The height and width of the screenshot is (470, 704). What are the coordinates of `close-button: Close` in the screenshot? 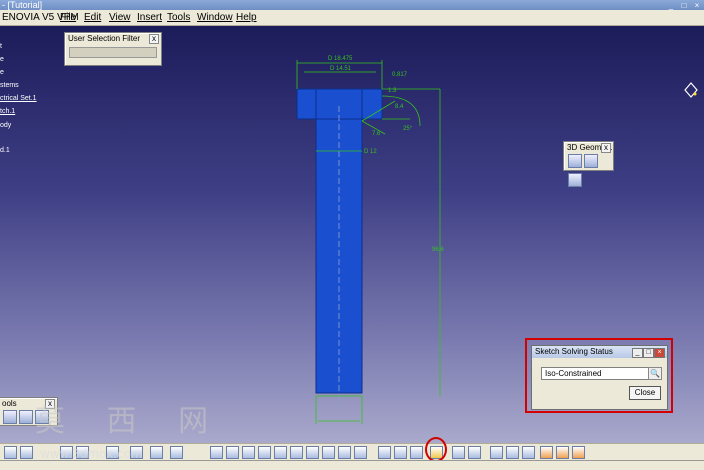 It's located at (645, 393).